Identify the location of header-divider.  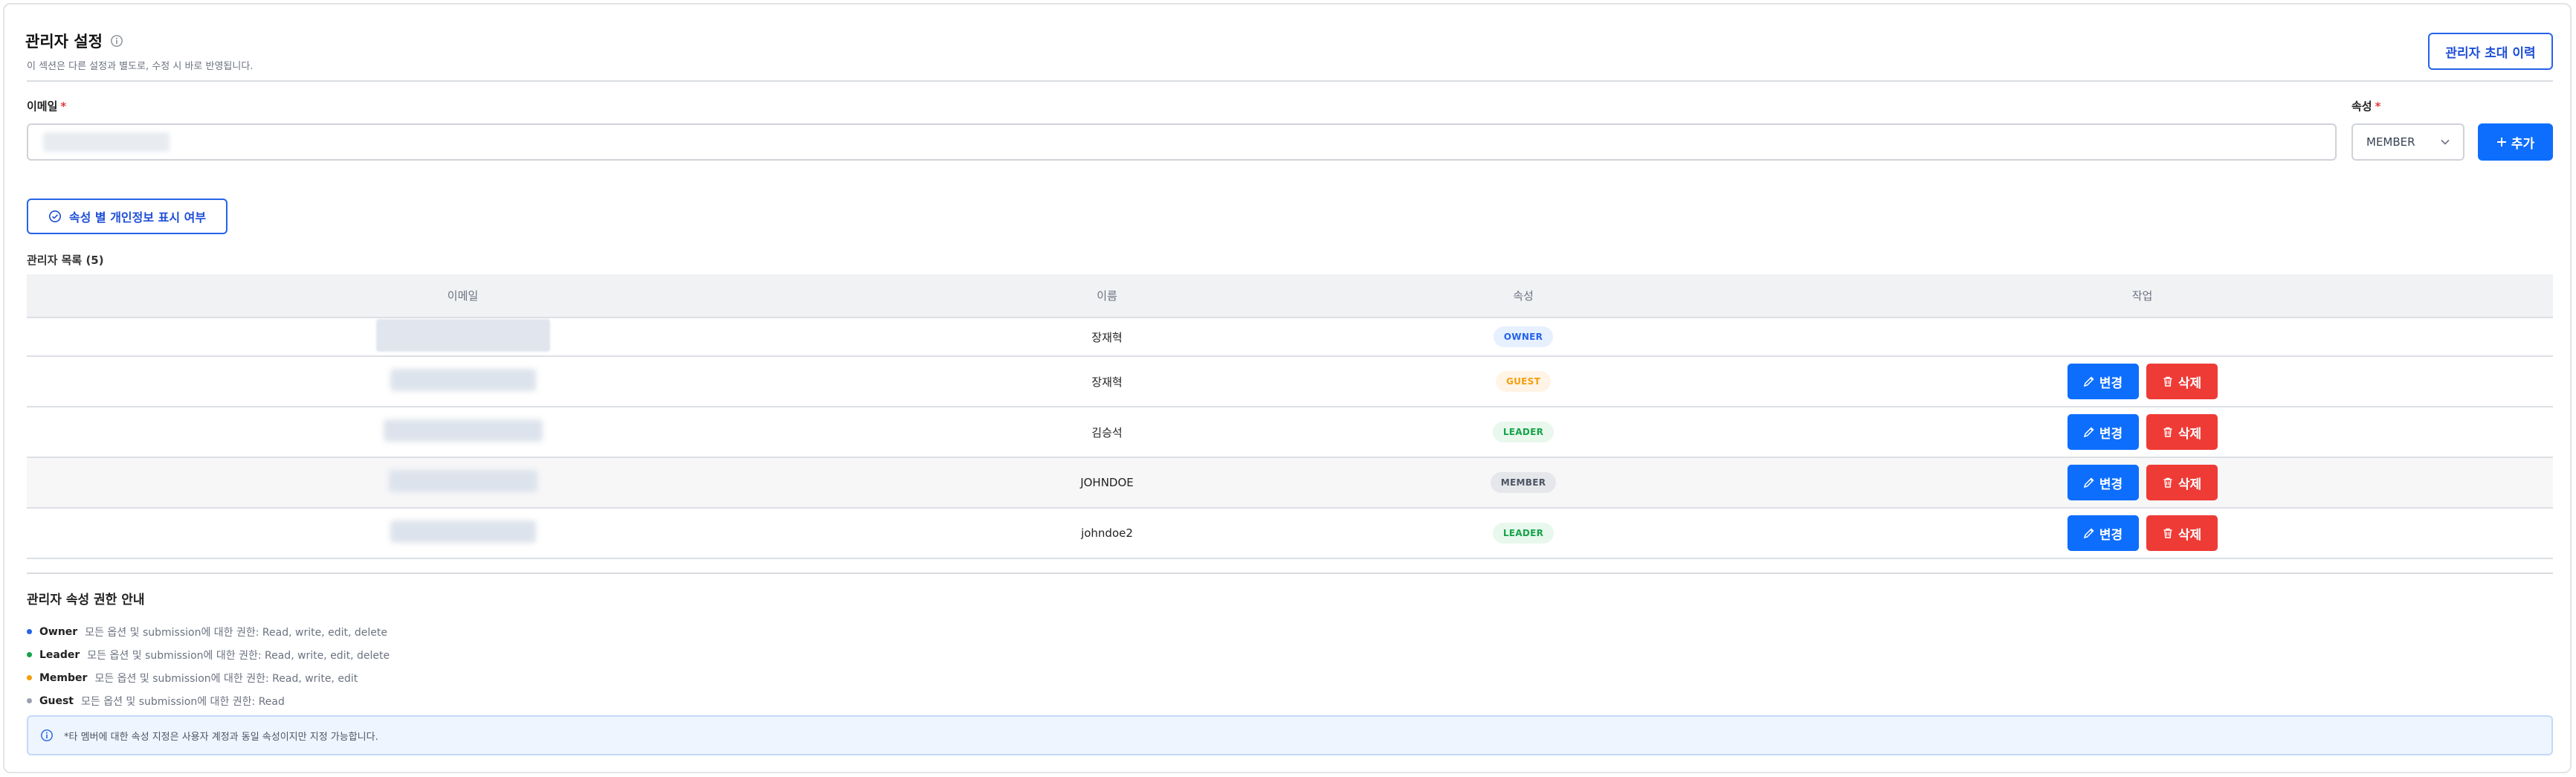
(1290, 81).